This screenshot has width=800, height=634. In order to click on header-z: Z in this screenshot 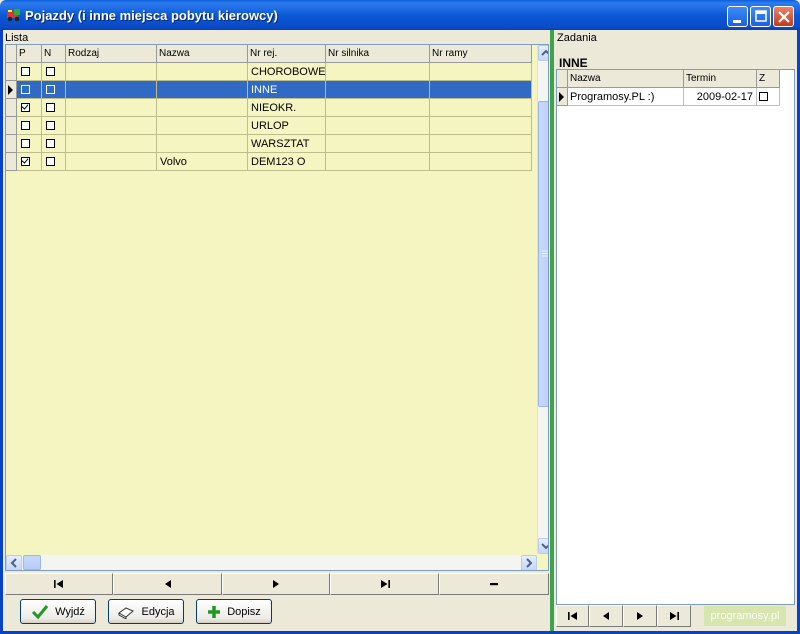, I will do `click(768, 79)`.